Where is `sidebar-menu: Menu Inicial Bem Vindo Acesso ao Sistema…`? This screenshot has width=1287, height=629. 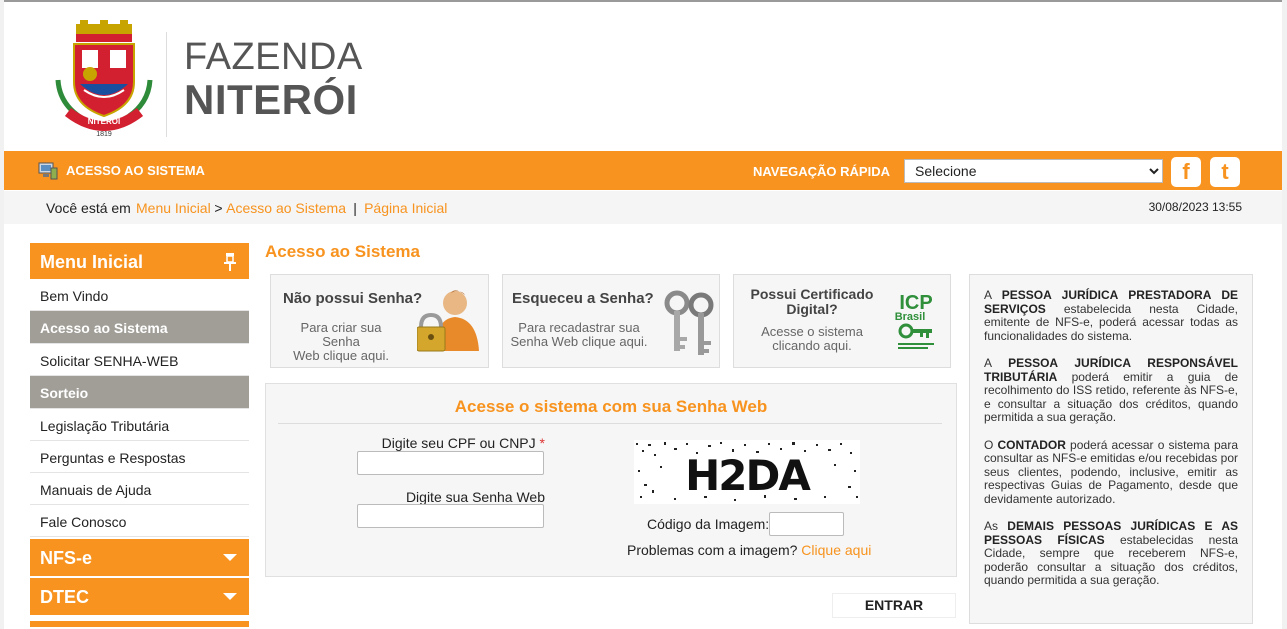
sidebar-menu: Menu Inicial Bem Vindo Acesso ao Sistema… is located at coordinates (139, 435).